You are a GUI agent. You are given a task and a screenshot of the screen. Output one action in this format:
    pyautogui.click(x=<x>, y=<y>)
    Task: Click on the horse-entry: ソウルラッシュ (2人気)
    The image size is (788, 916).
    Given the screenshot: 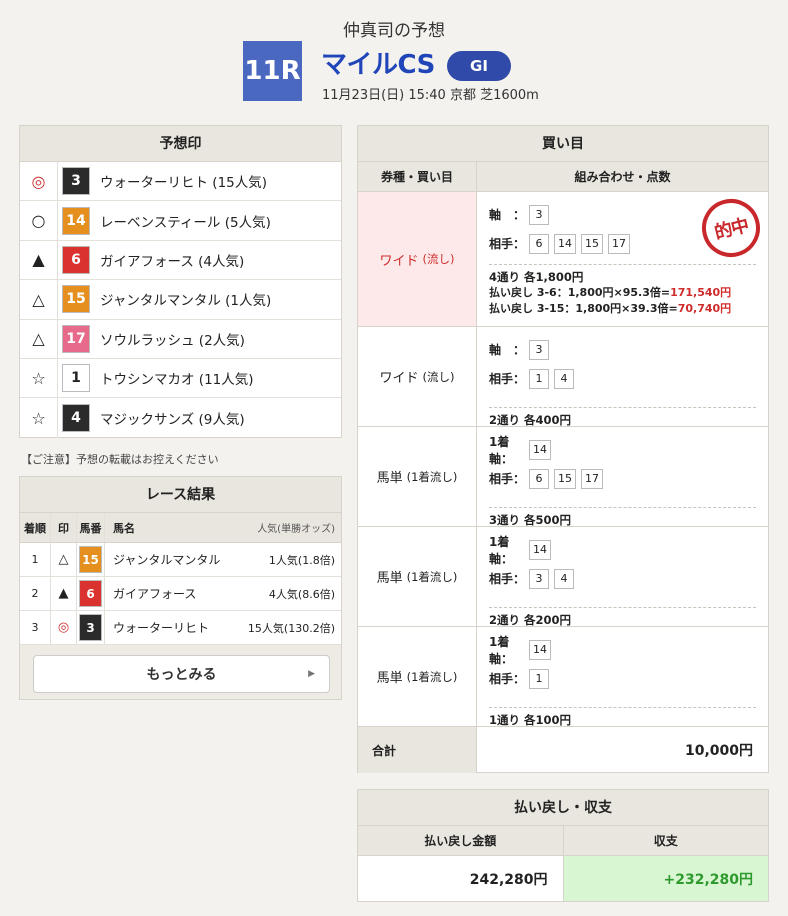 What is the action you would take?
    pyautogui.click(x=172, y=339)
    